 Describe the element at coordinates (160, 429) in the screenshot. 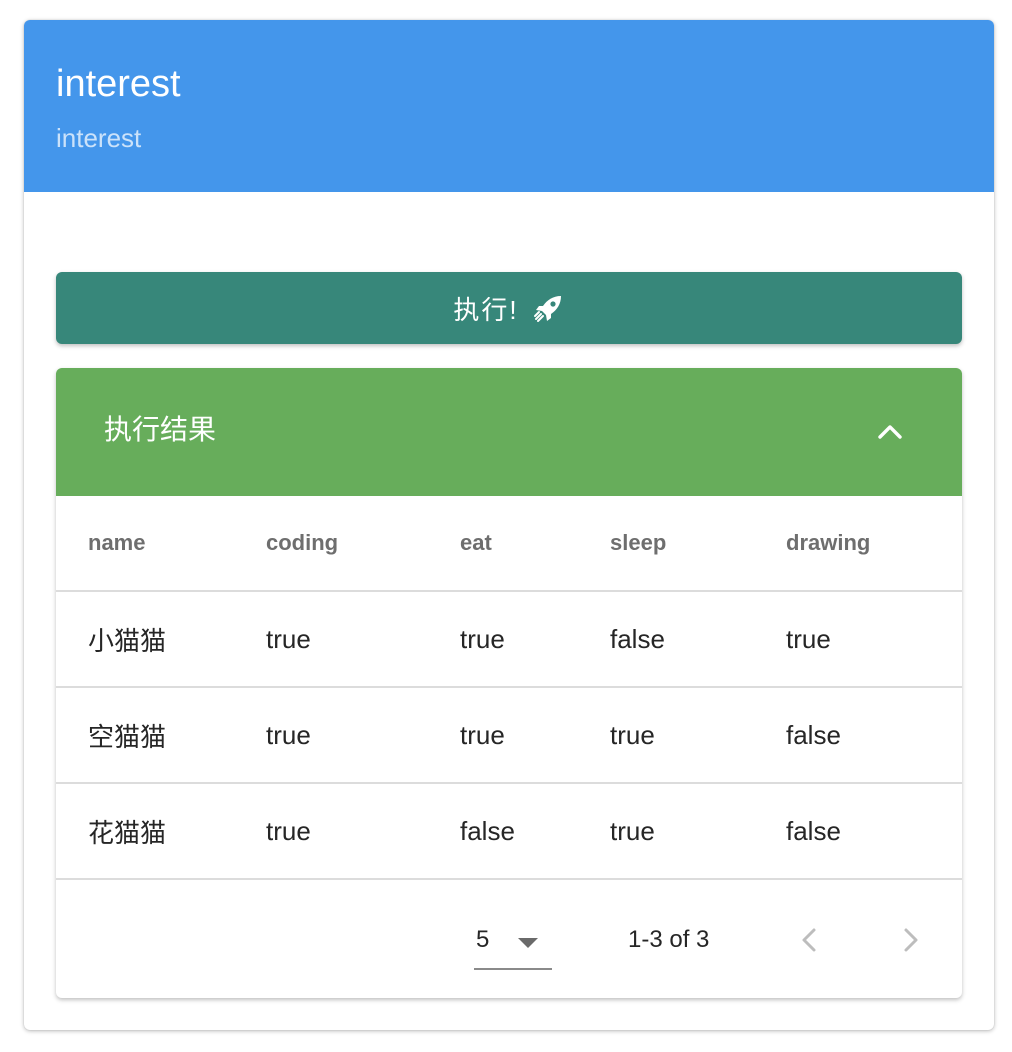

I see `result-panel-title: 执行结果` at that location.